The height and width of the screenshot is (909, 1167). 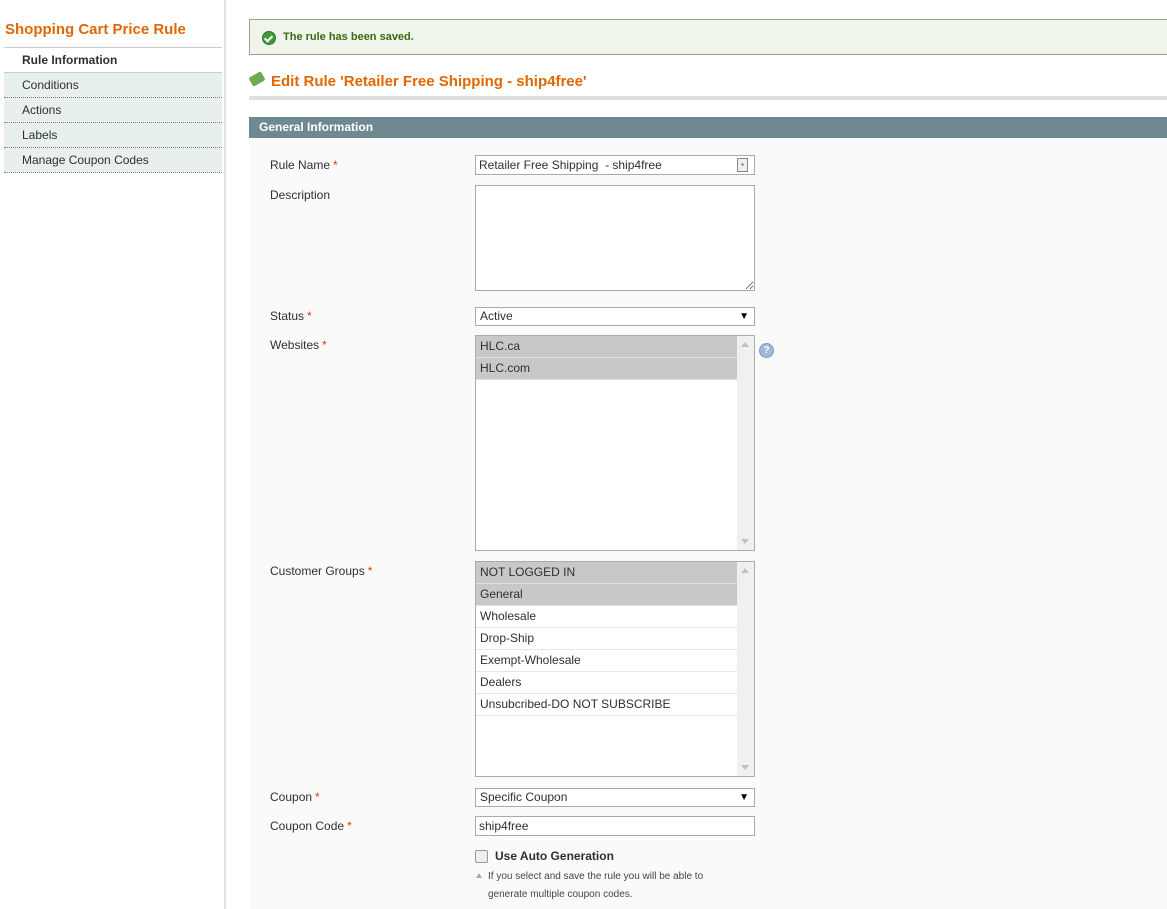 I want to click on use-auto-generation-checkbox, so click(x=481, y=856).